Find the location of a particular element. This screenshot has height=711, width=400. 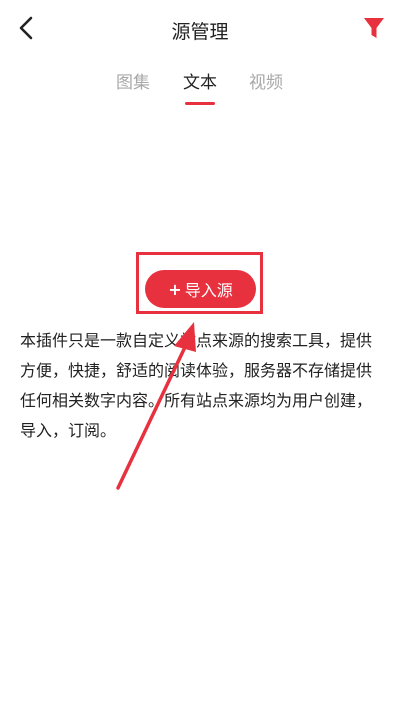

active-tab-indicator is located at coordinates (200, 103).